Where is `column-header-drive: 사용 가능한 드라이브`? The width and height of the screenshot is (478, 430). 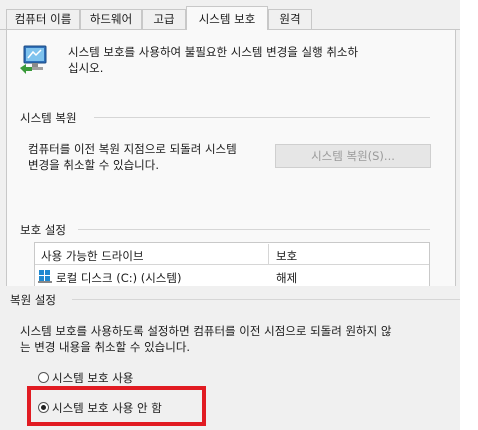
column-header-drive: 사용 가능한 드라이브 is located at coordinates (92, 256).